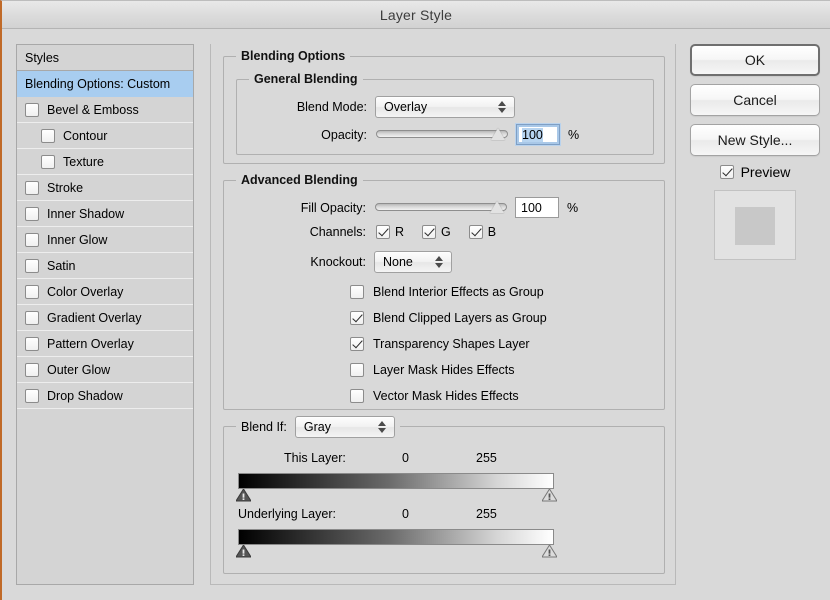  What do you see at coordinates (105, 292) in the screenshot?
I see `sidebar-item-color-overlay: Color Overlay` at bounding box center [105, 292].